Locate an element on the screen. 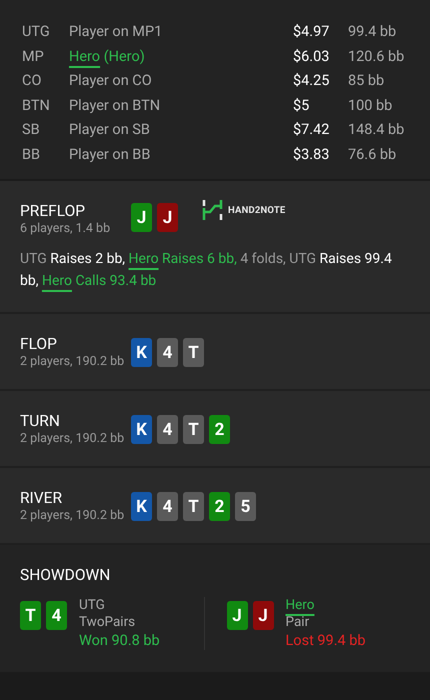  stack-bb: 100 bb is located at coordinates (371, 106).